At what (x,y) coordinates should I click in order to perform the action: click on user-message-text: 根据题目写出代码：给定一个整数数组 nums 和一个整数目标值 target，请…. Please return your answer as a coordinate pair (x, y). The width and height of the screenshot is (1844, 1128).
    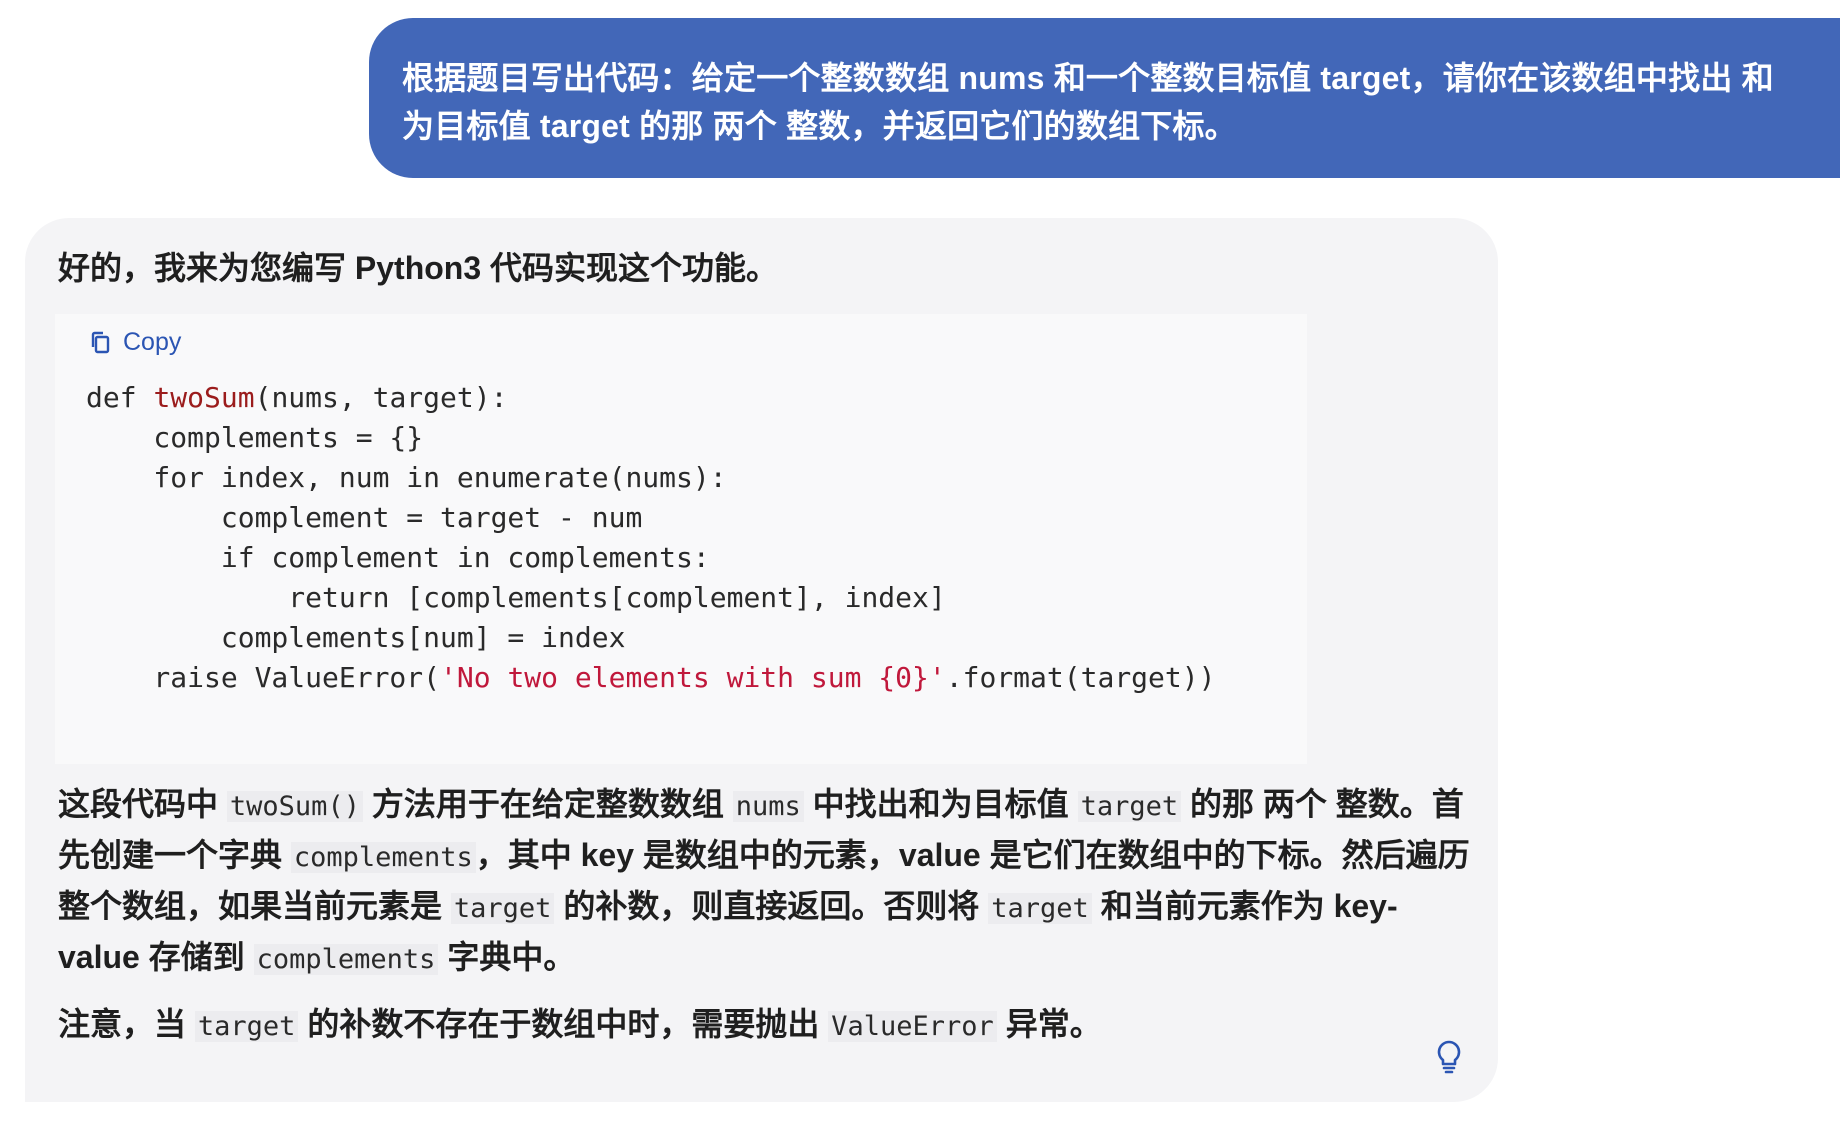
    Looking at the image, I should click on (1088, 102).